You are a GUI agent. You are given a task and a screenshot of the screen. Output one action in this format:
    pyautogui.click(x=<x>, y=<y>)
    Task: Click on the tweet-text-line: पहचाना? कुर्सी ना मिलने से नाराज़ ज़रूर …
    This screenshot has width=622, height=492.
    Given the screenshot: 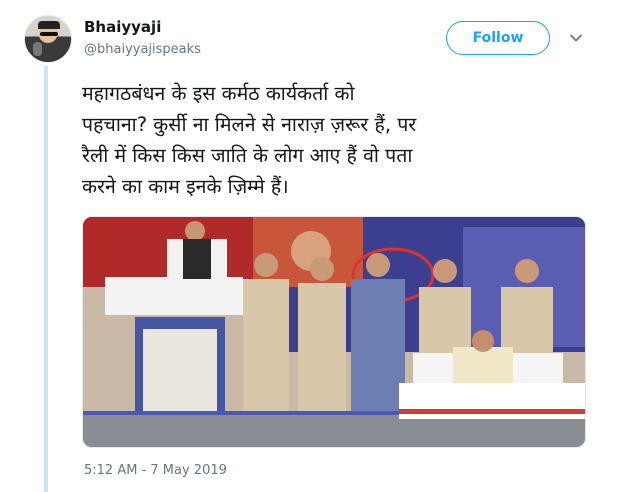 What is the action you would take?
    pyautogui.click(x=249, y=124)
    